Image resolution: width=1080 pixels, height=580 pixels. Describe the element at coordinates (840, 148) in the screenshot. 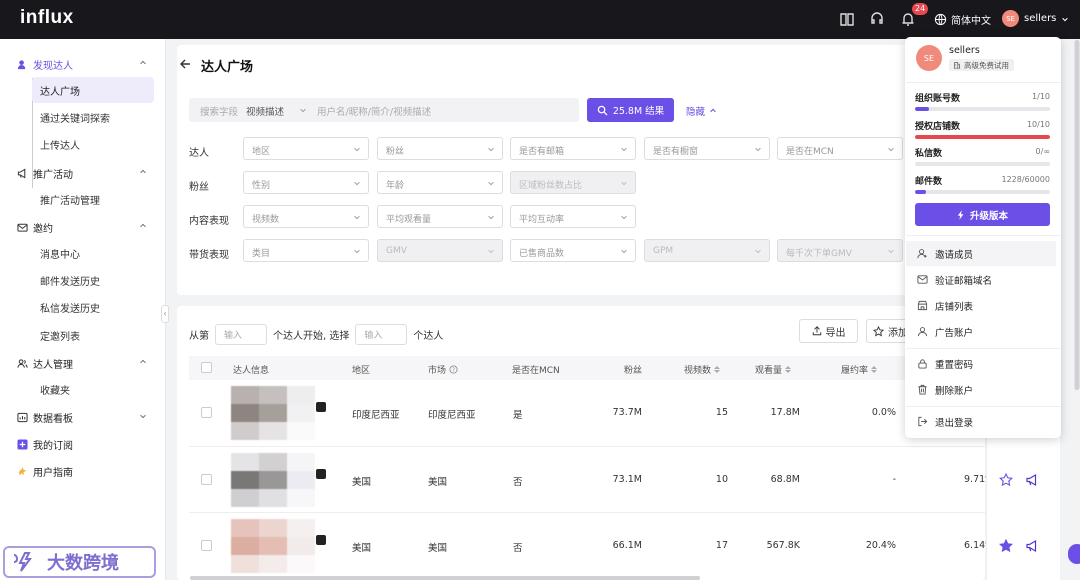

I see `filter-select-influencer-4: 是否在MCN` at that location.